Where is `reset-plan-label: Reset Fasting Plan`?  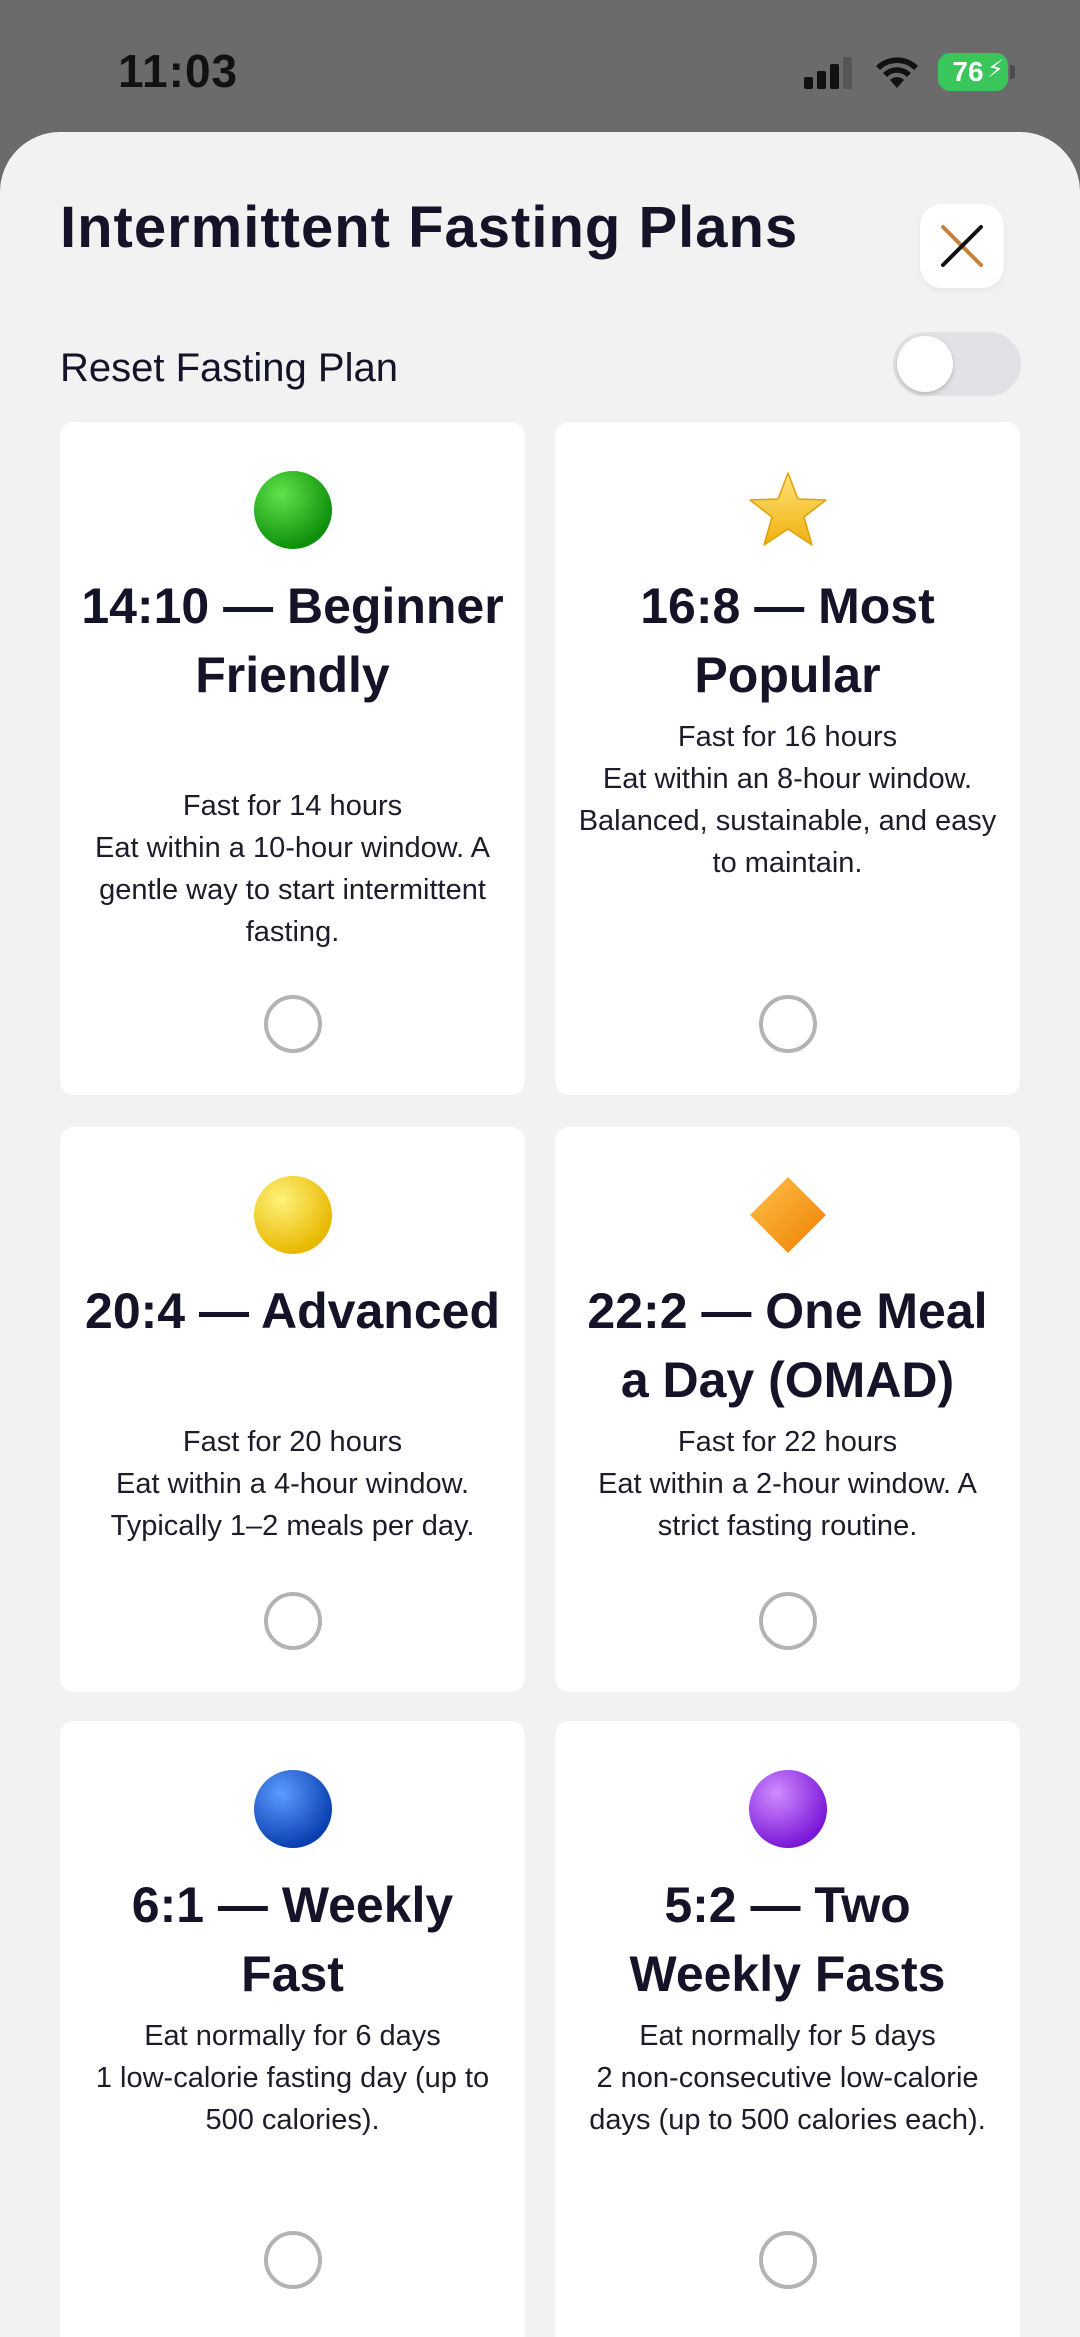
reset-plan-label: Reset Fasting Plan is located at coordinates (229, 368).